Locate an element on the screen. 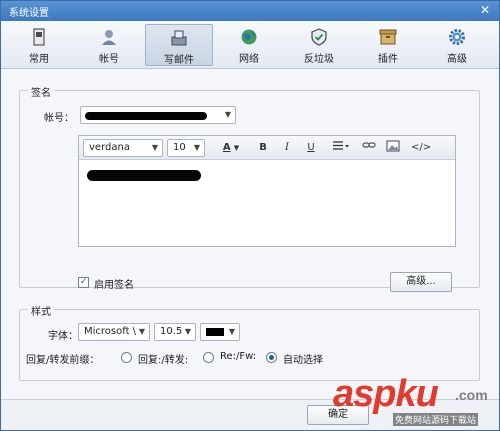  font-color-label: A is located at coordinates (226, 147).